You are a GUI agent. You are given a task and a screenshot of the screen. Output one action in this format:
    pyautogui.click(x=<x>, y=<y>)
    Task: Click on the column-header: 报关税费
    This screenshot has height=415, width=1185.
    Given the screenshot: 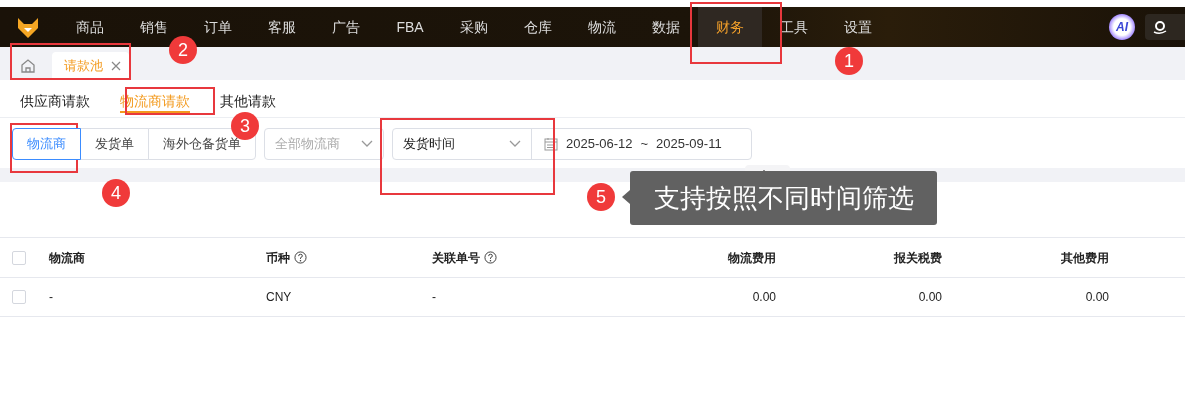 What is the action you would take?
    pyautogui.click(x=918, y=258)
    